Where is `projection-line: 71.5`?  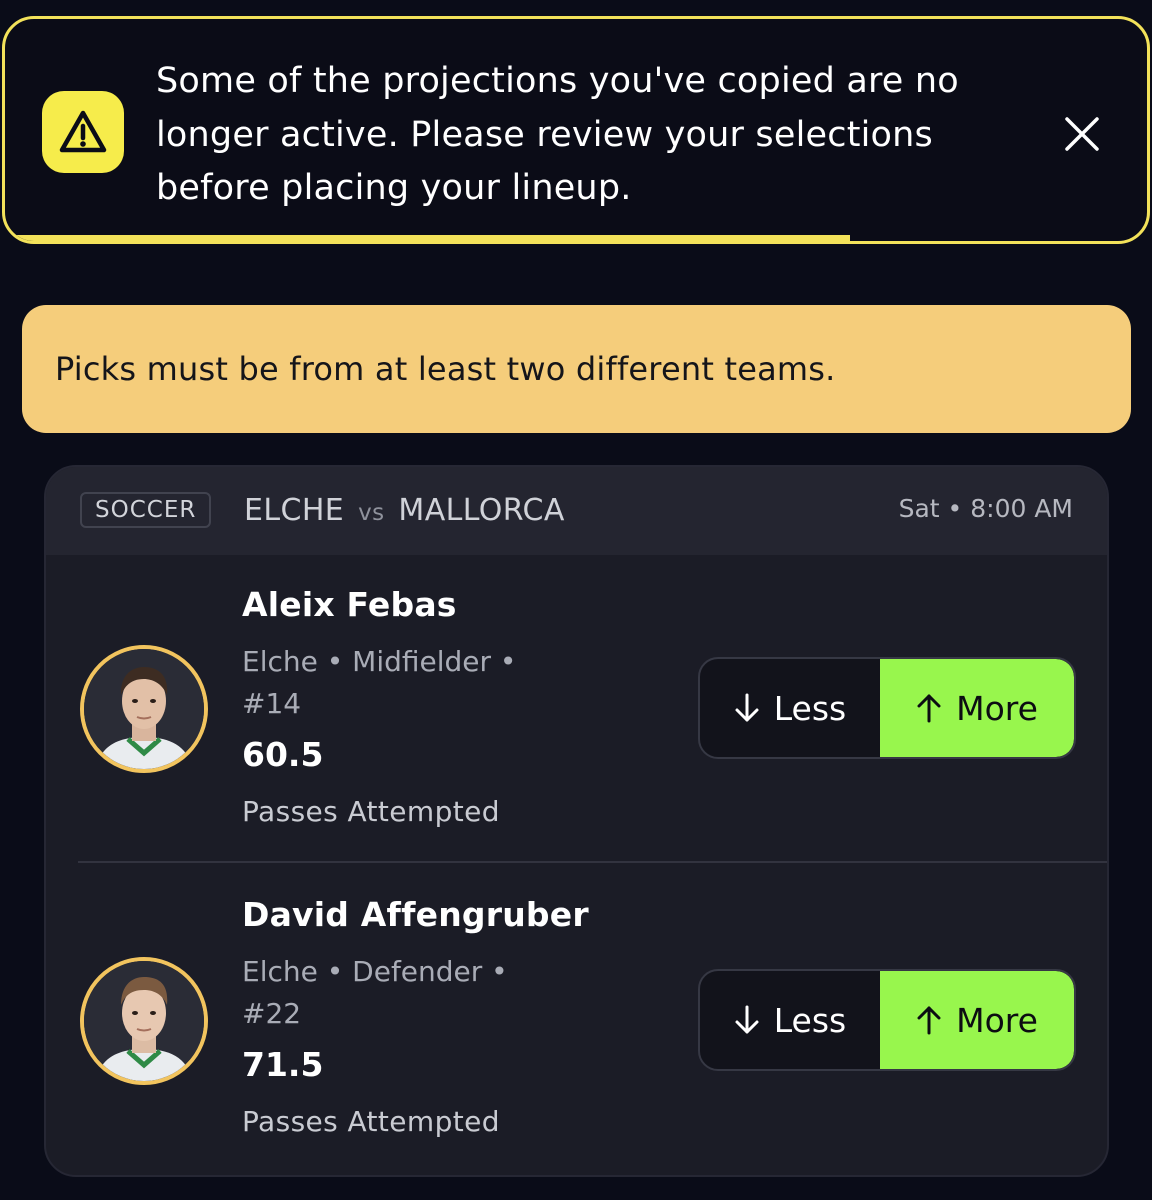 projection-line: 71.5 is located at coordinates (283, 1064).